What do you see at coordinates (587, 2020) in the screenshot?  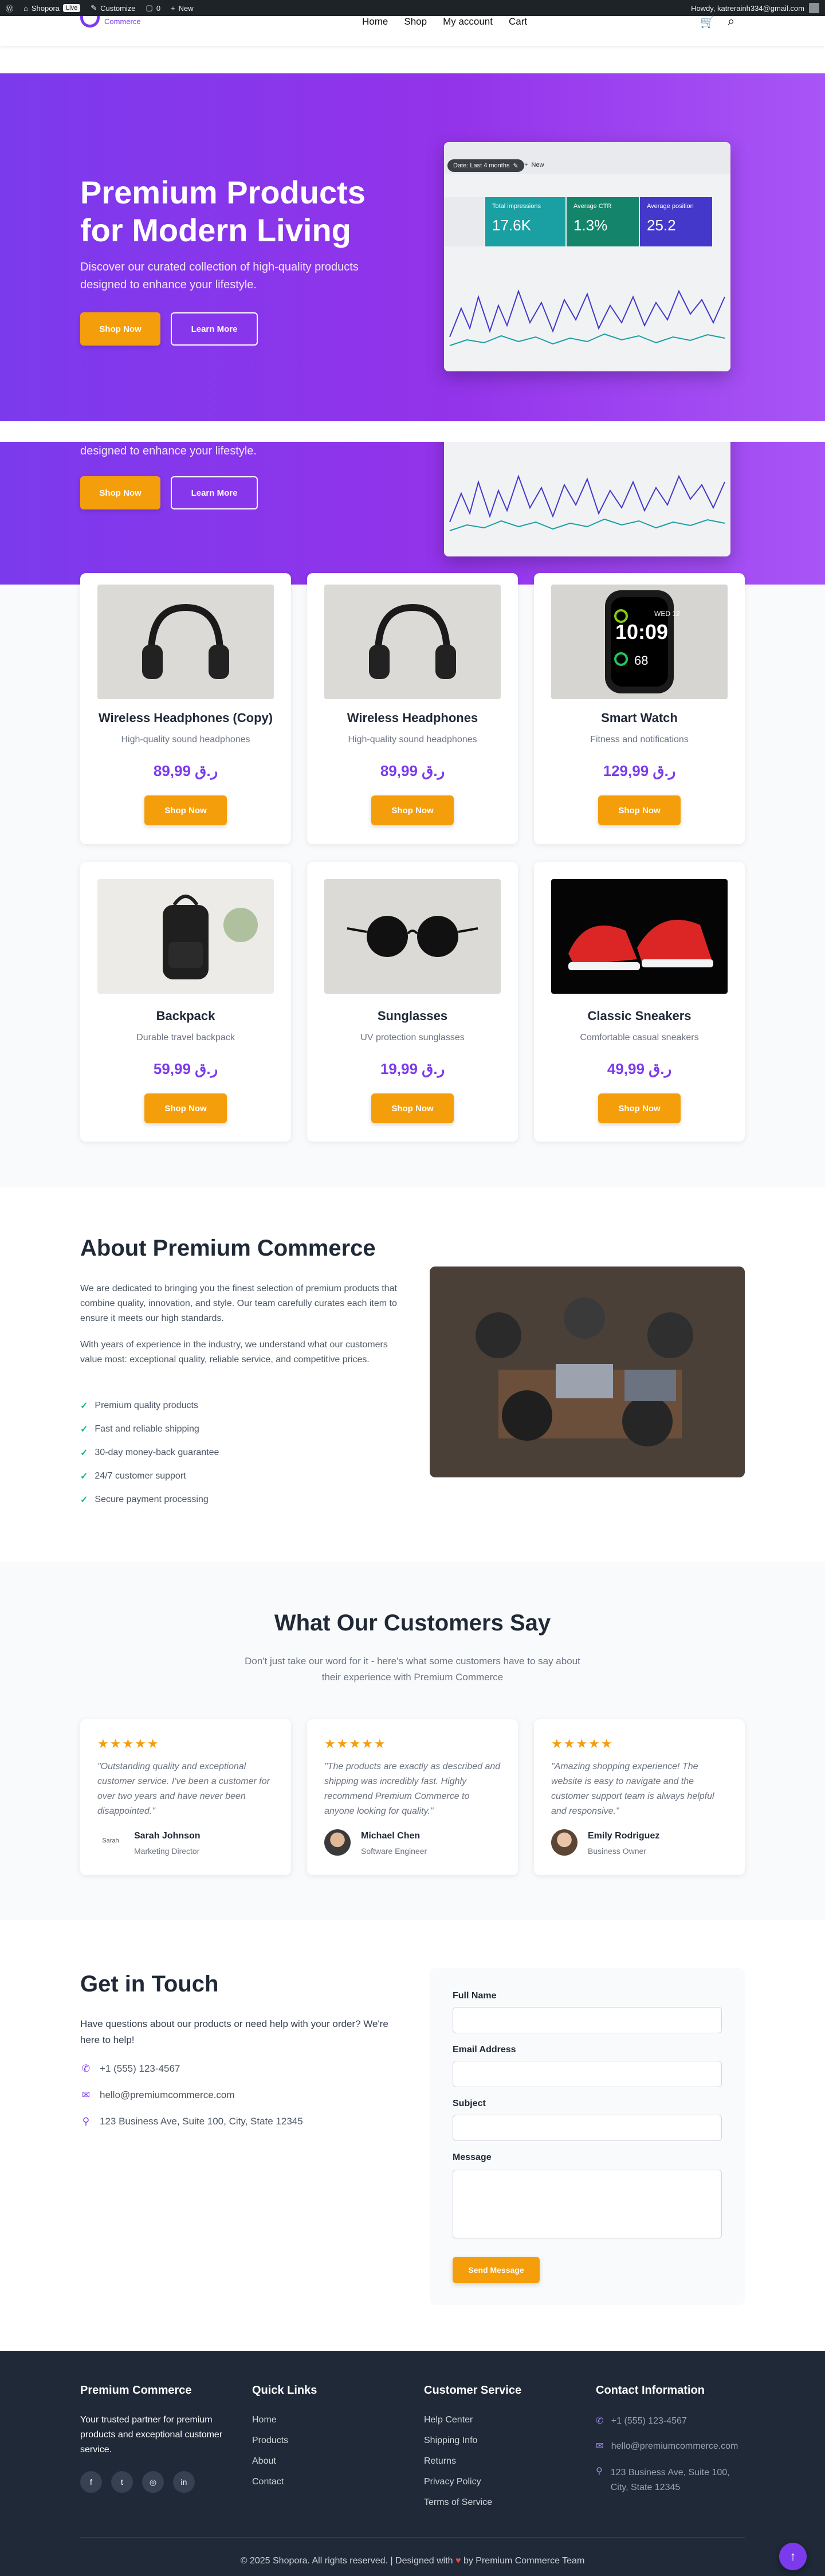 I see `full-name-input` at bounding box center [587, 2020].